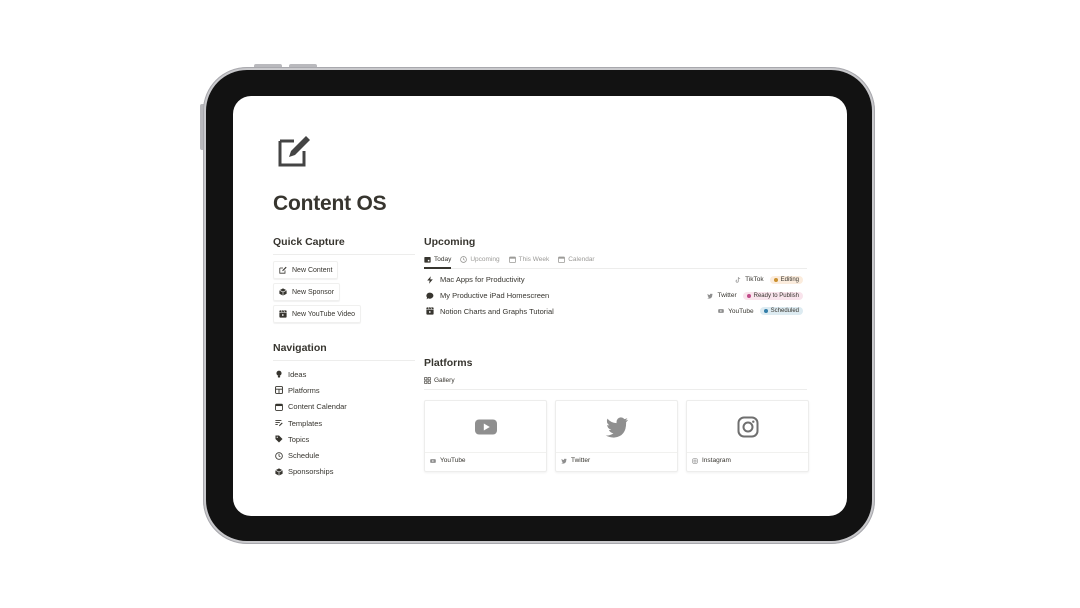 The height and width of the screenshot is (608, 1080). I want to click on bolt-icon, so click(430, 280).